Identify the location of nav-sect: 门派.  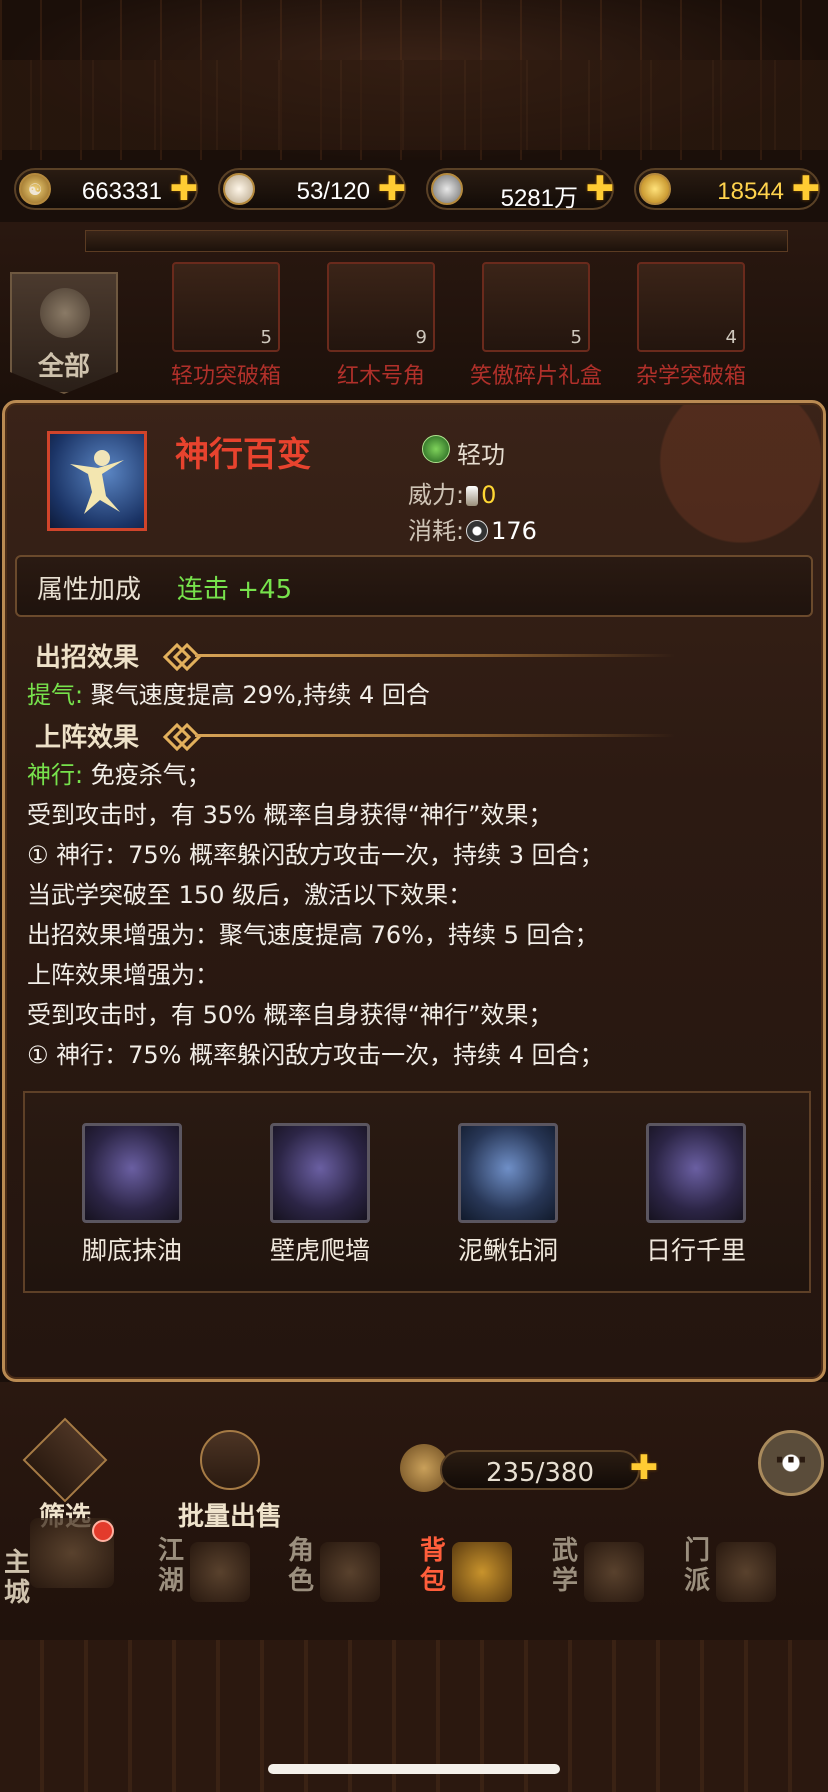
(724, 1567).